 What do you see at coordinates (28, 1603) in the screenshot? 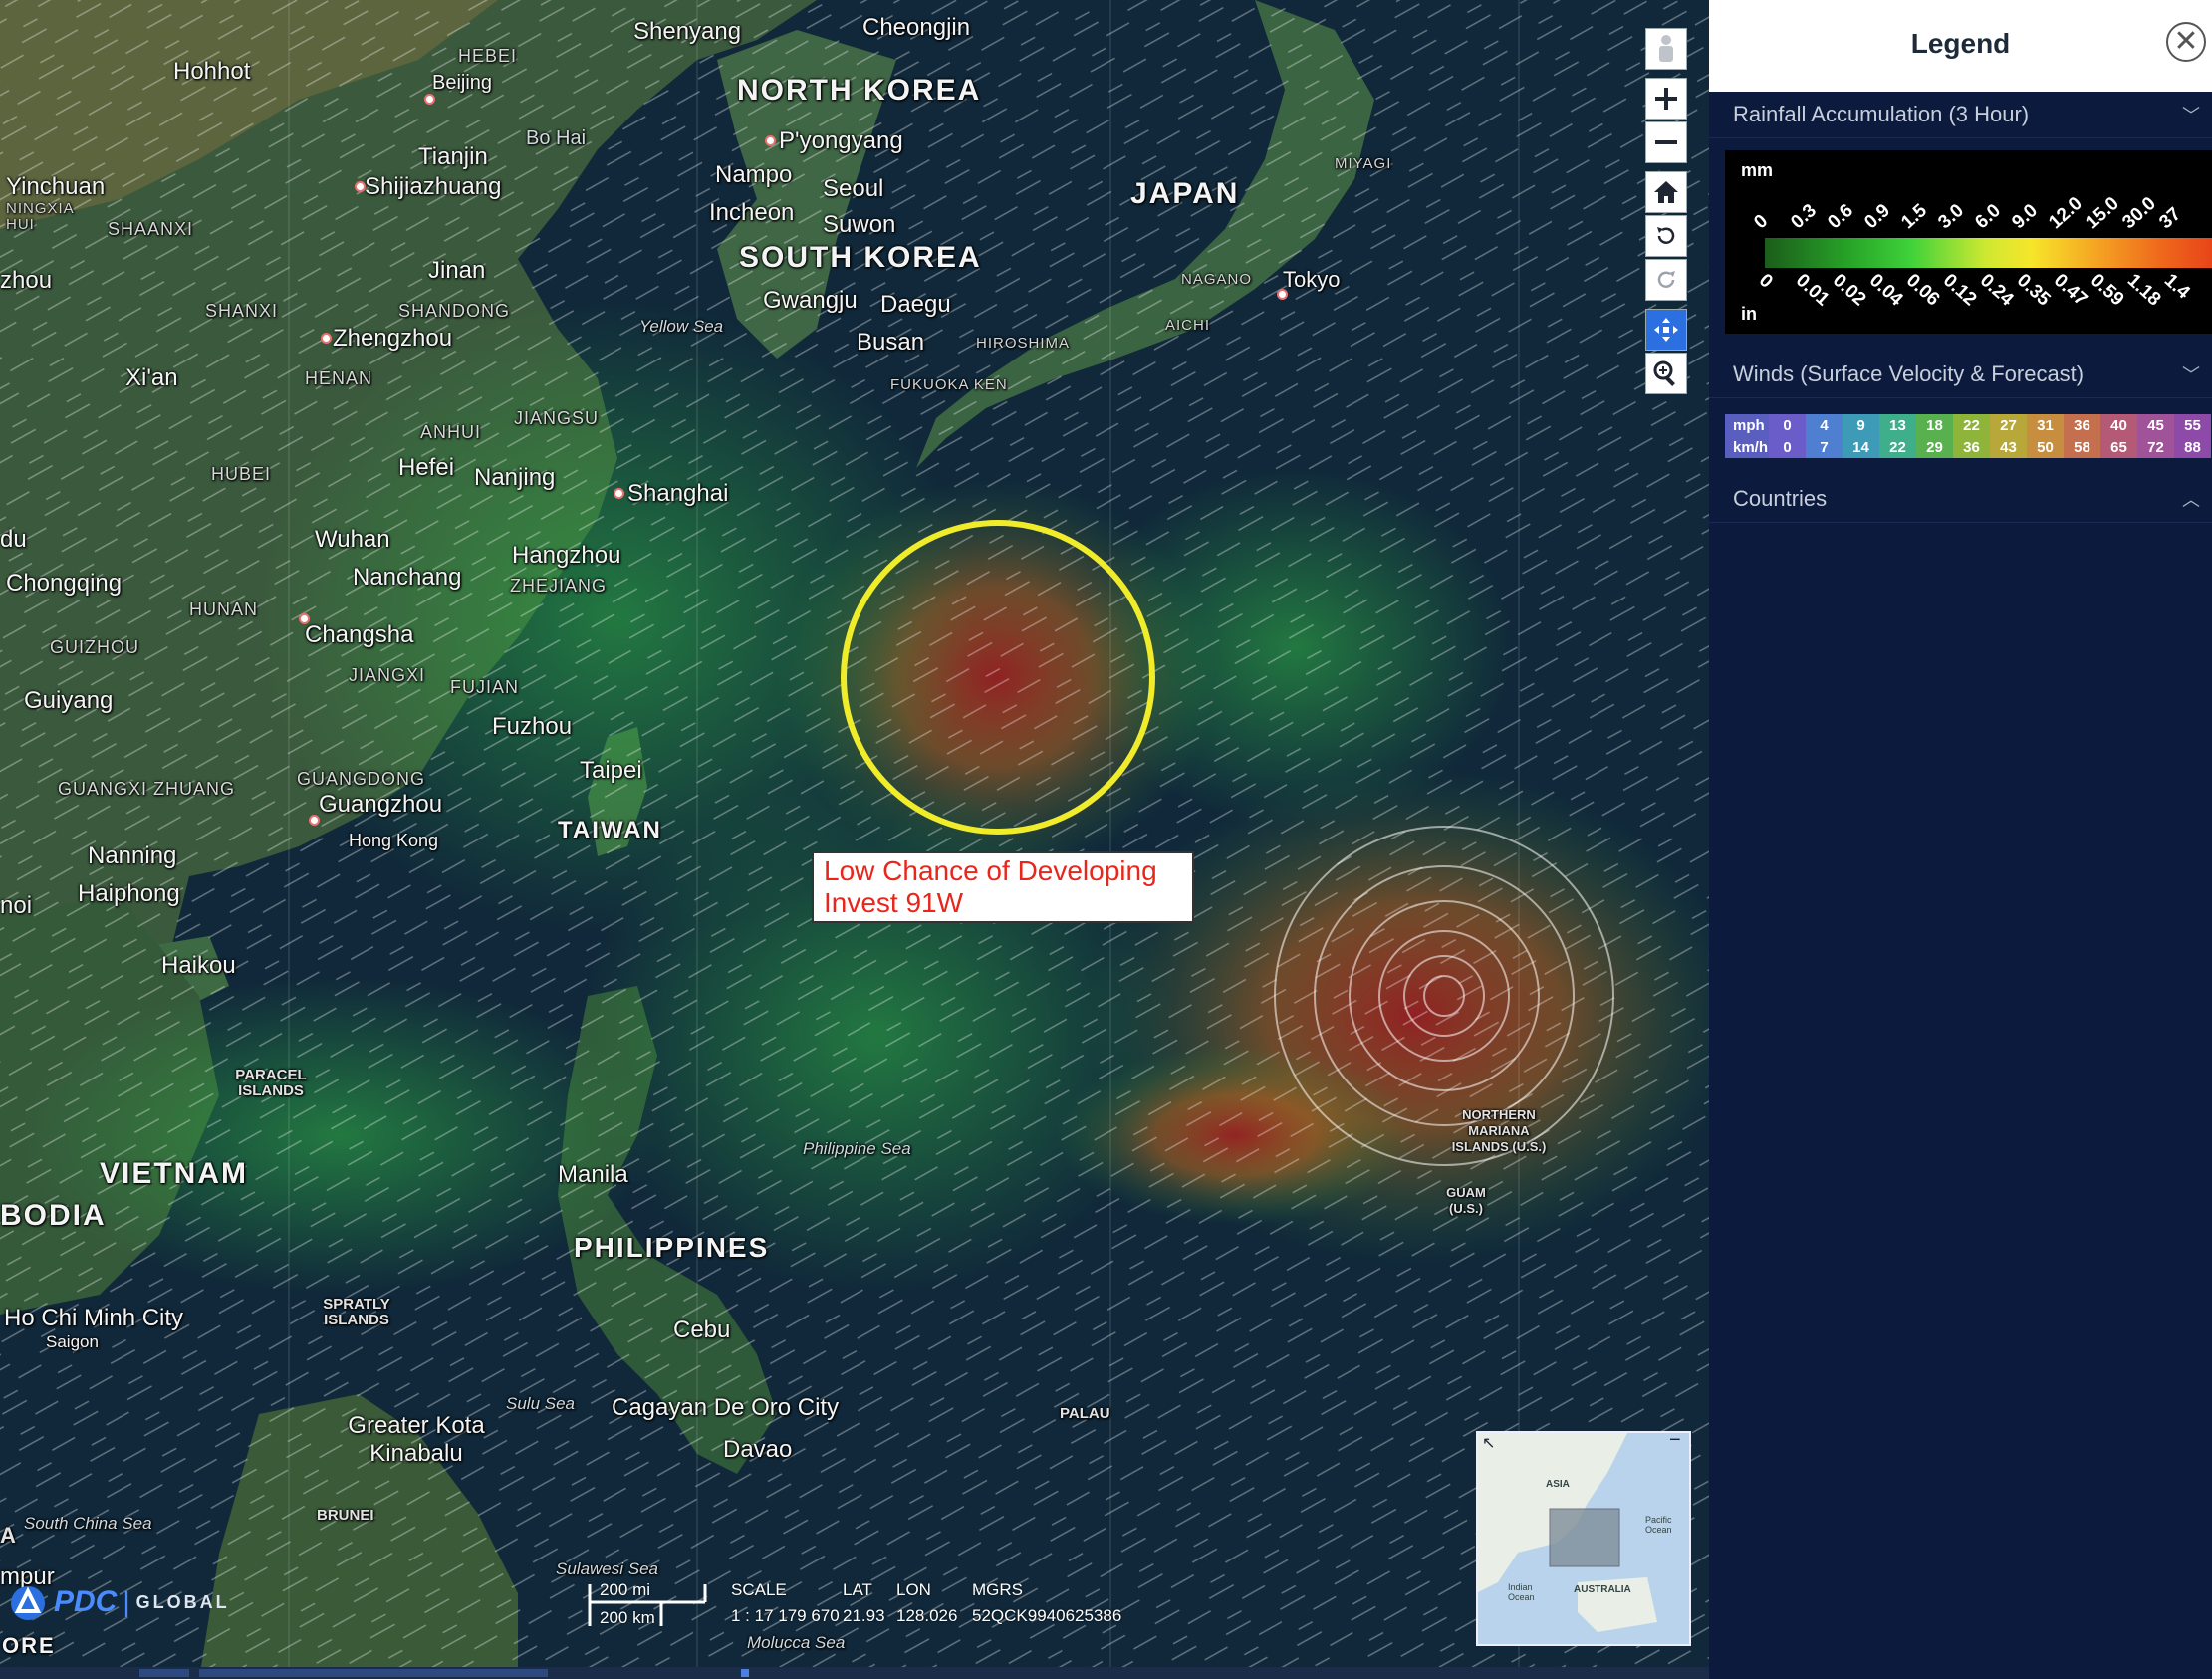
I see `pdc-logo-icon` at bounding box center [28, 1603].